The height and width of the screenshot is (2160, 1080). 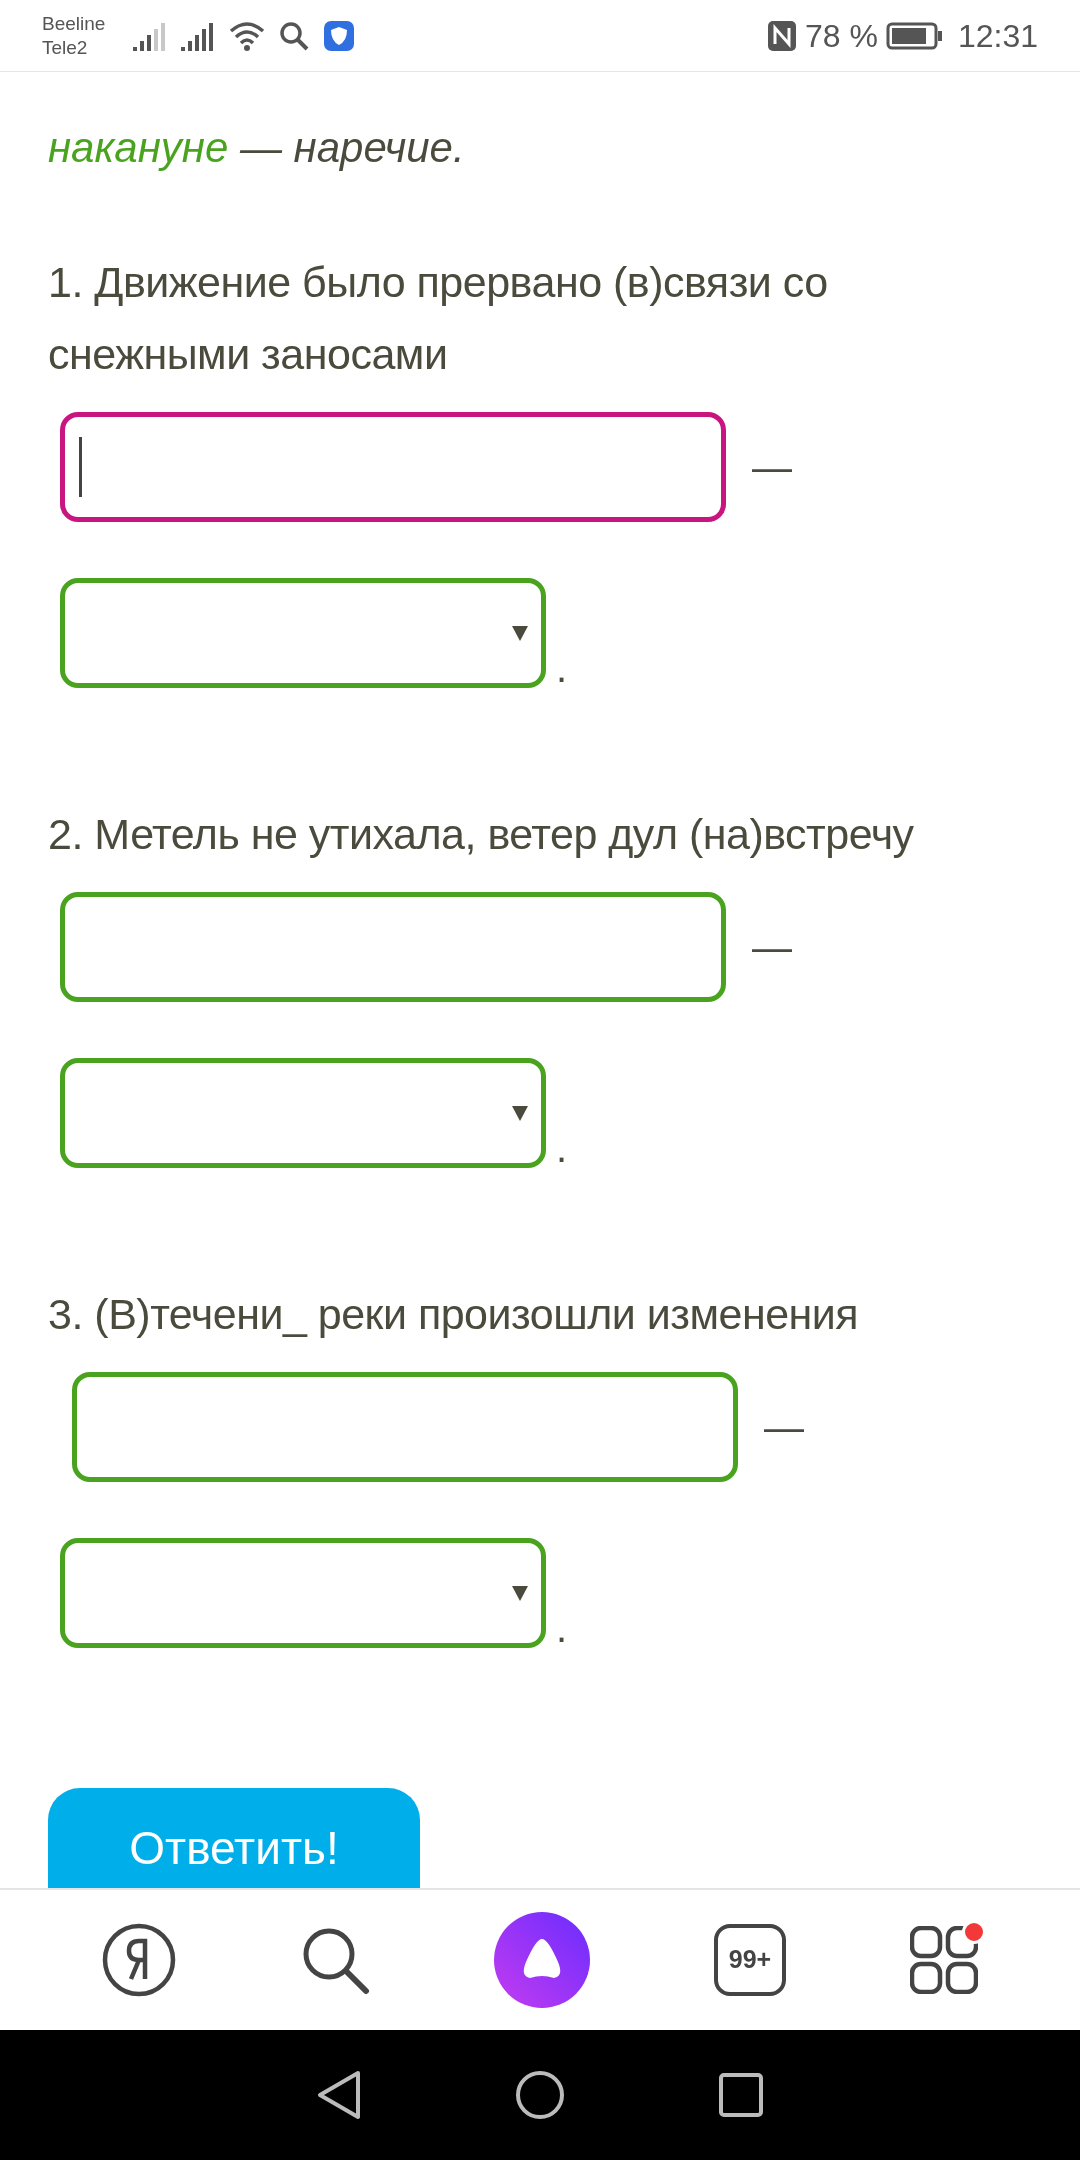 I want to click on back-icon, so click(x=339, y=2095).